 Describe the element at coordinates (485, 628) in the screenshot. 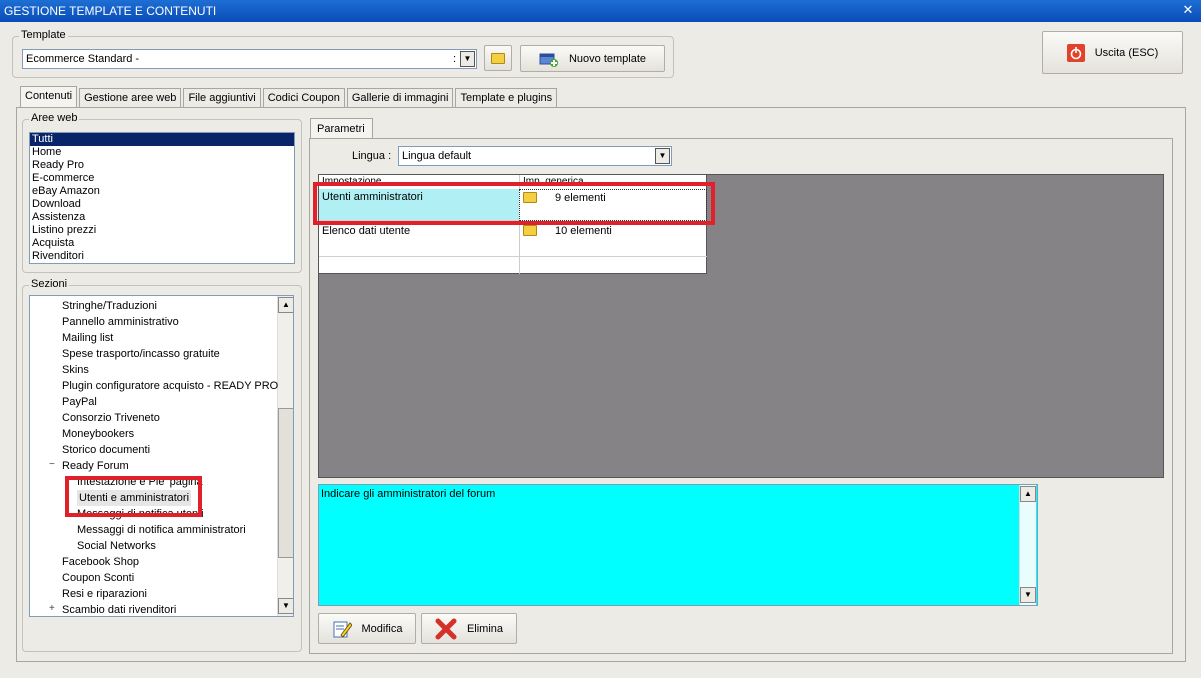

I see `elimina-label: Elimina` at that location.